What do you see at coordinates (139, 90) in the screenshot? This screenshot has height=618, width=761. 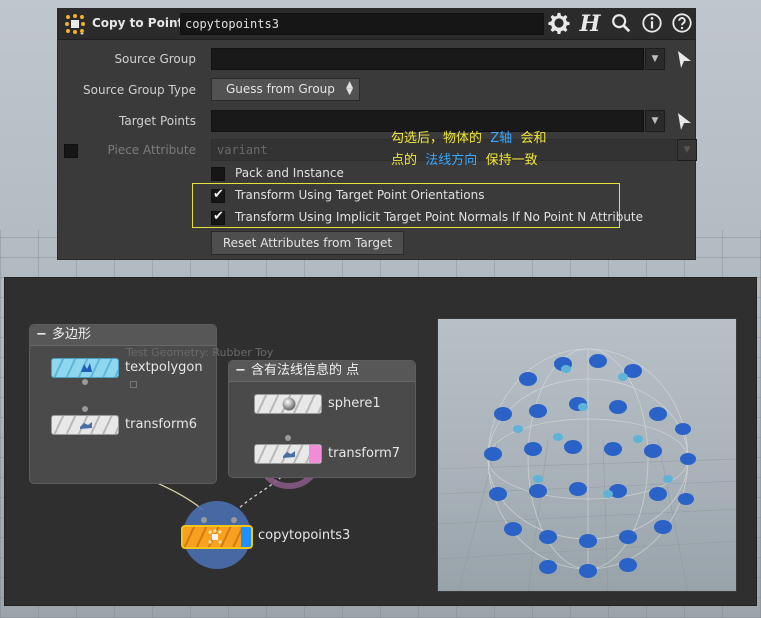 I see `source-group-type-label: Source Group Type` at bounding box center [139, 90].